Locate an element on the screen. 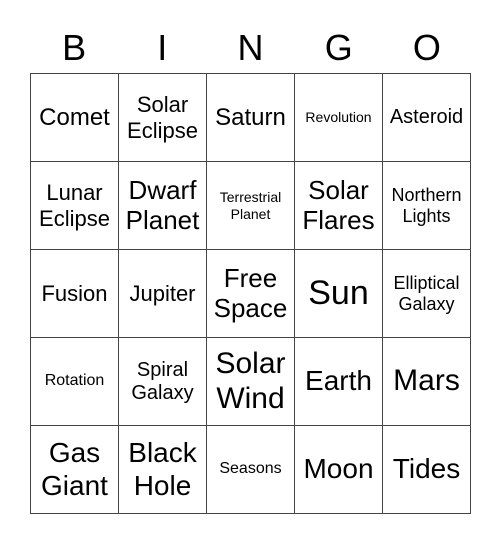  bingo-cell: Asteroid is located at coordinates (427, 118).